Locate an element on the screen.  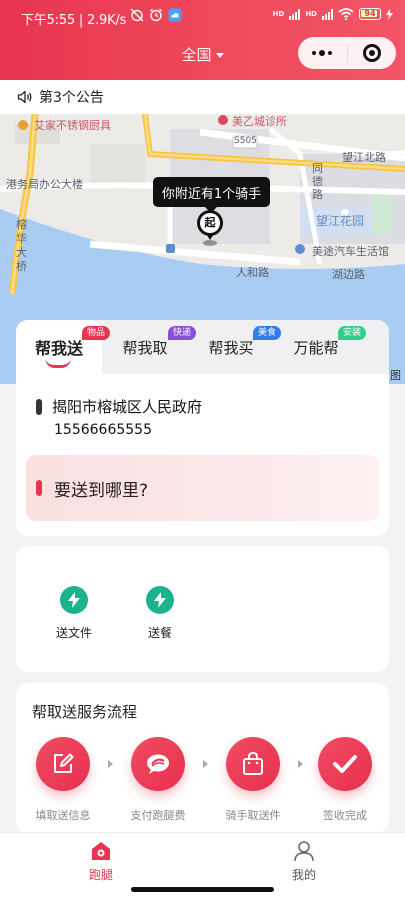
badge-goods: 物品 is located at coordinates (96, 333).